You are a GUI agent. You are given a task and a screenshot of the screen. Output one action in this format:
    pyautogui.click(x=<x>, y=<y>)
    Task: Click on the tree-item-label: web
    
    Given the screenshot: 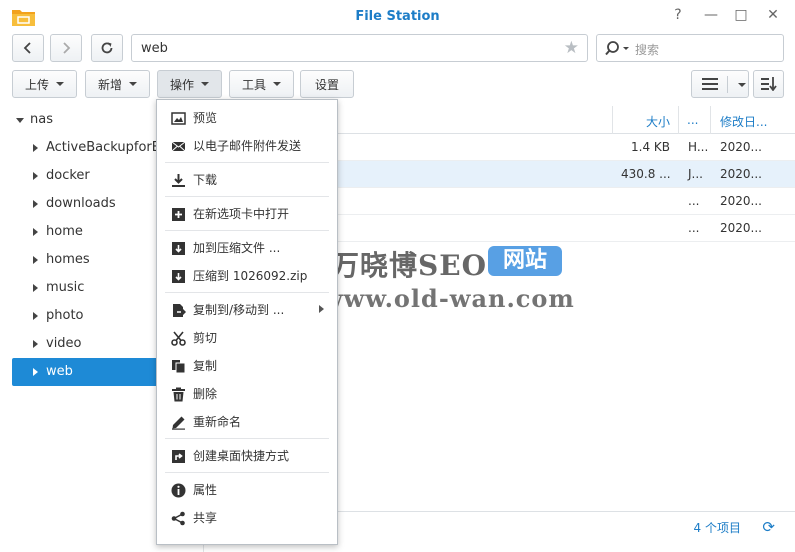 What is the action you would take?
    pyautogui.click(x=59, y=371)
    